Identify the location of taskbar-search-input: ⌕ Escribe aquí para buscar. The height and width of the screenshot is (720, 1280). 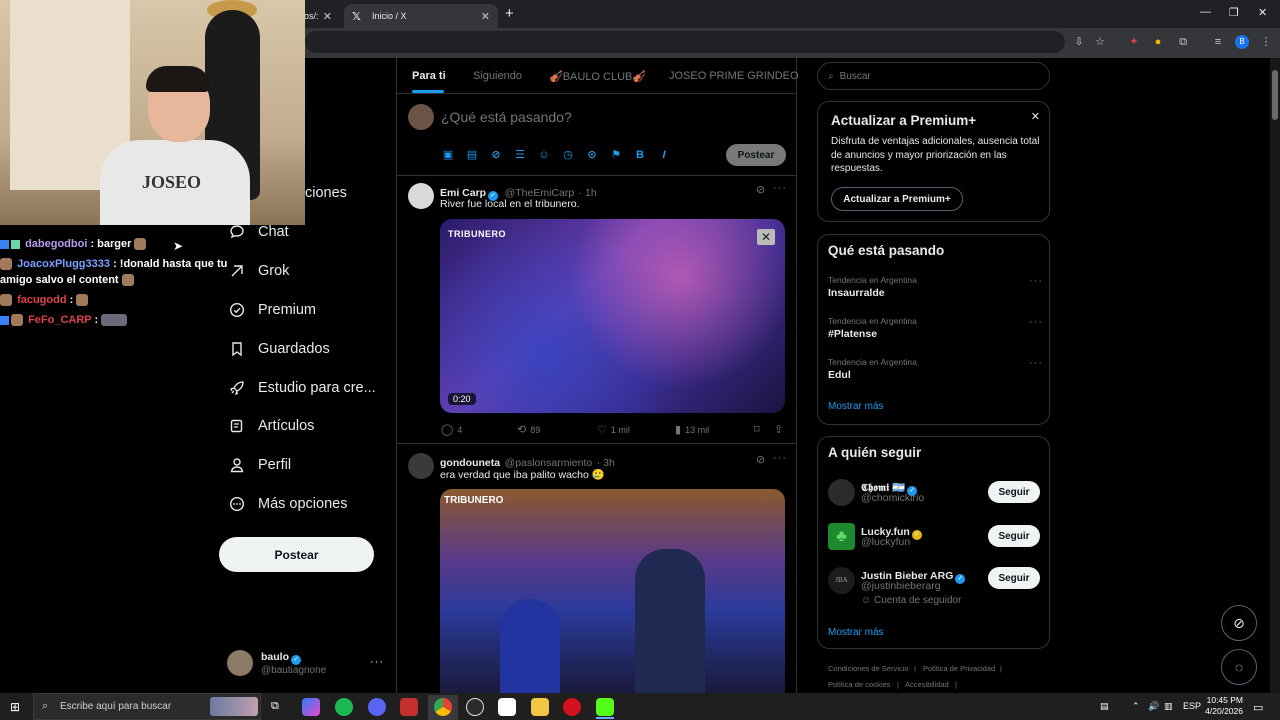
(147, 706).